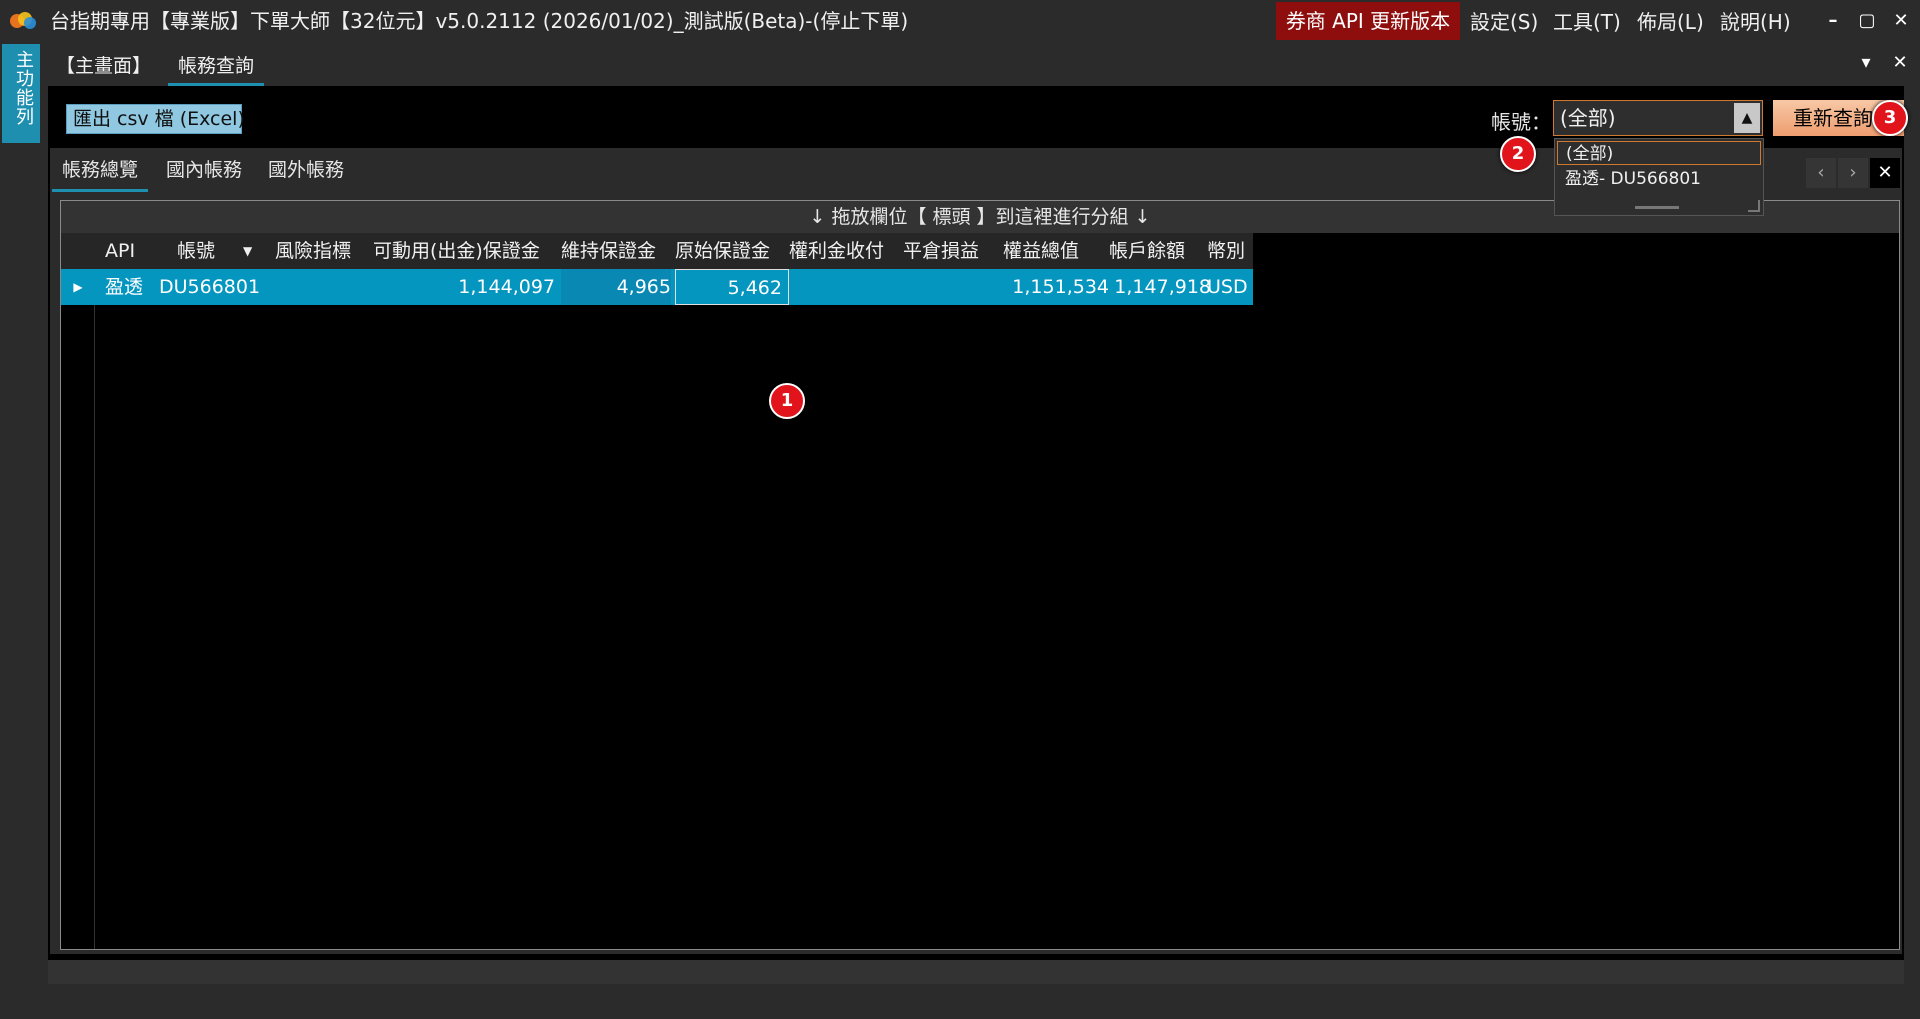  Describe the element at coordinates (1900, 63) in the screenshot. I see `tab-close-button: ✕` at that location.